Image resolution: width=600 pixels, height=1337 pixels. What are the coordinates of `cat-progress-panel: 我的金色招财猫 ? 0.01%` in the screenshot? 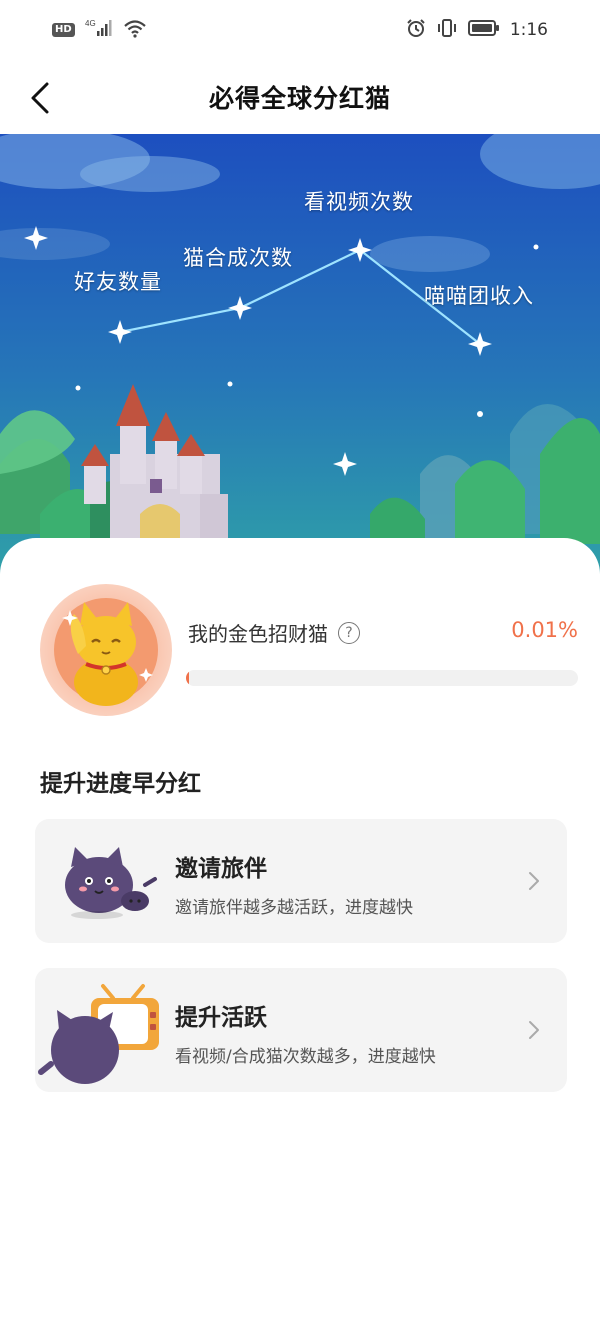 It's located at (310, 651).